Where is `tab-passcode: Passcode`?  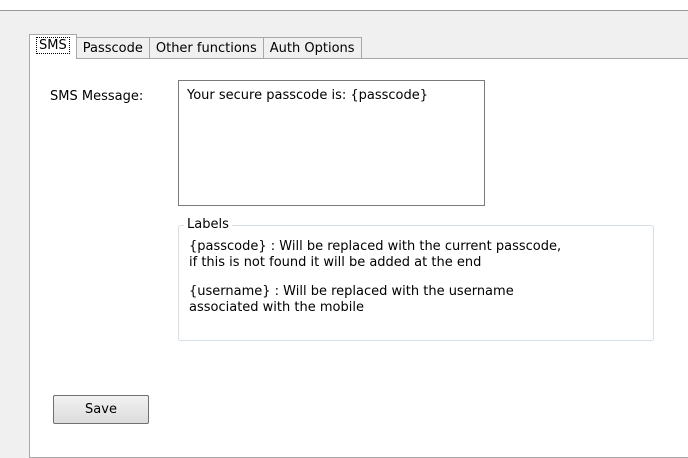 tab-passcode: Passcode is located at coordinates (112, 47).